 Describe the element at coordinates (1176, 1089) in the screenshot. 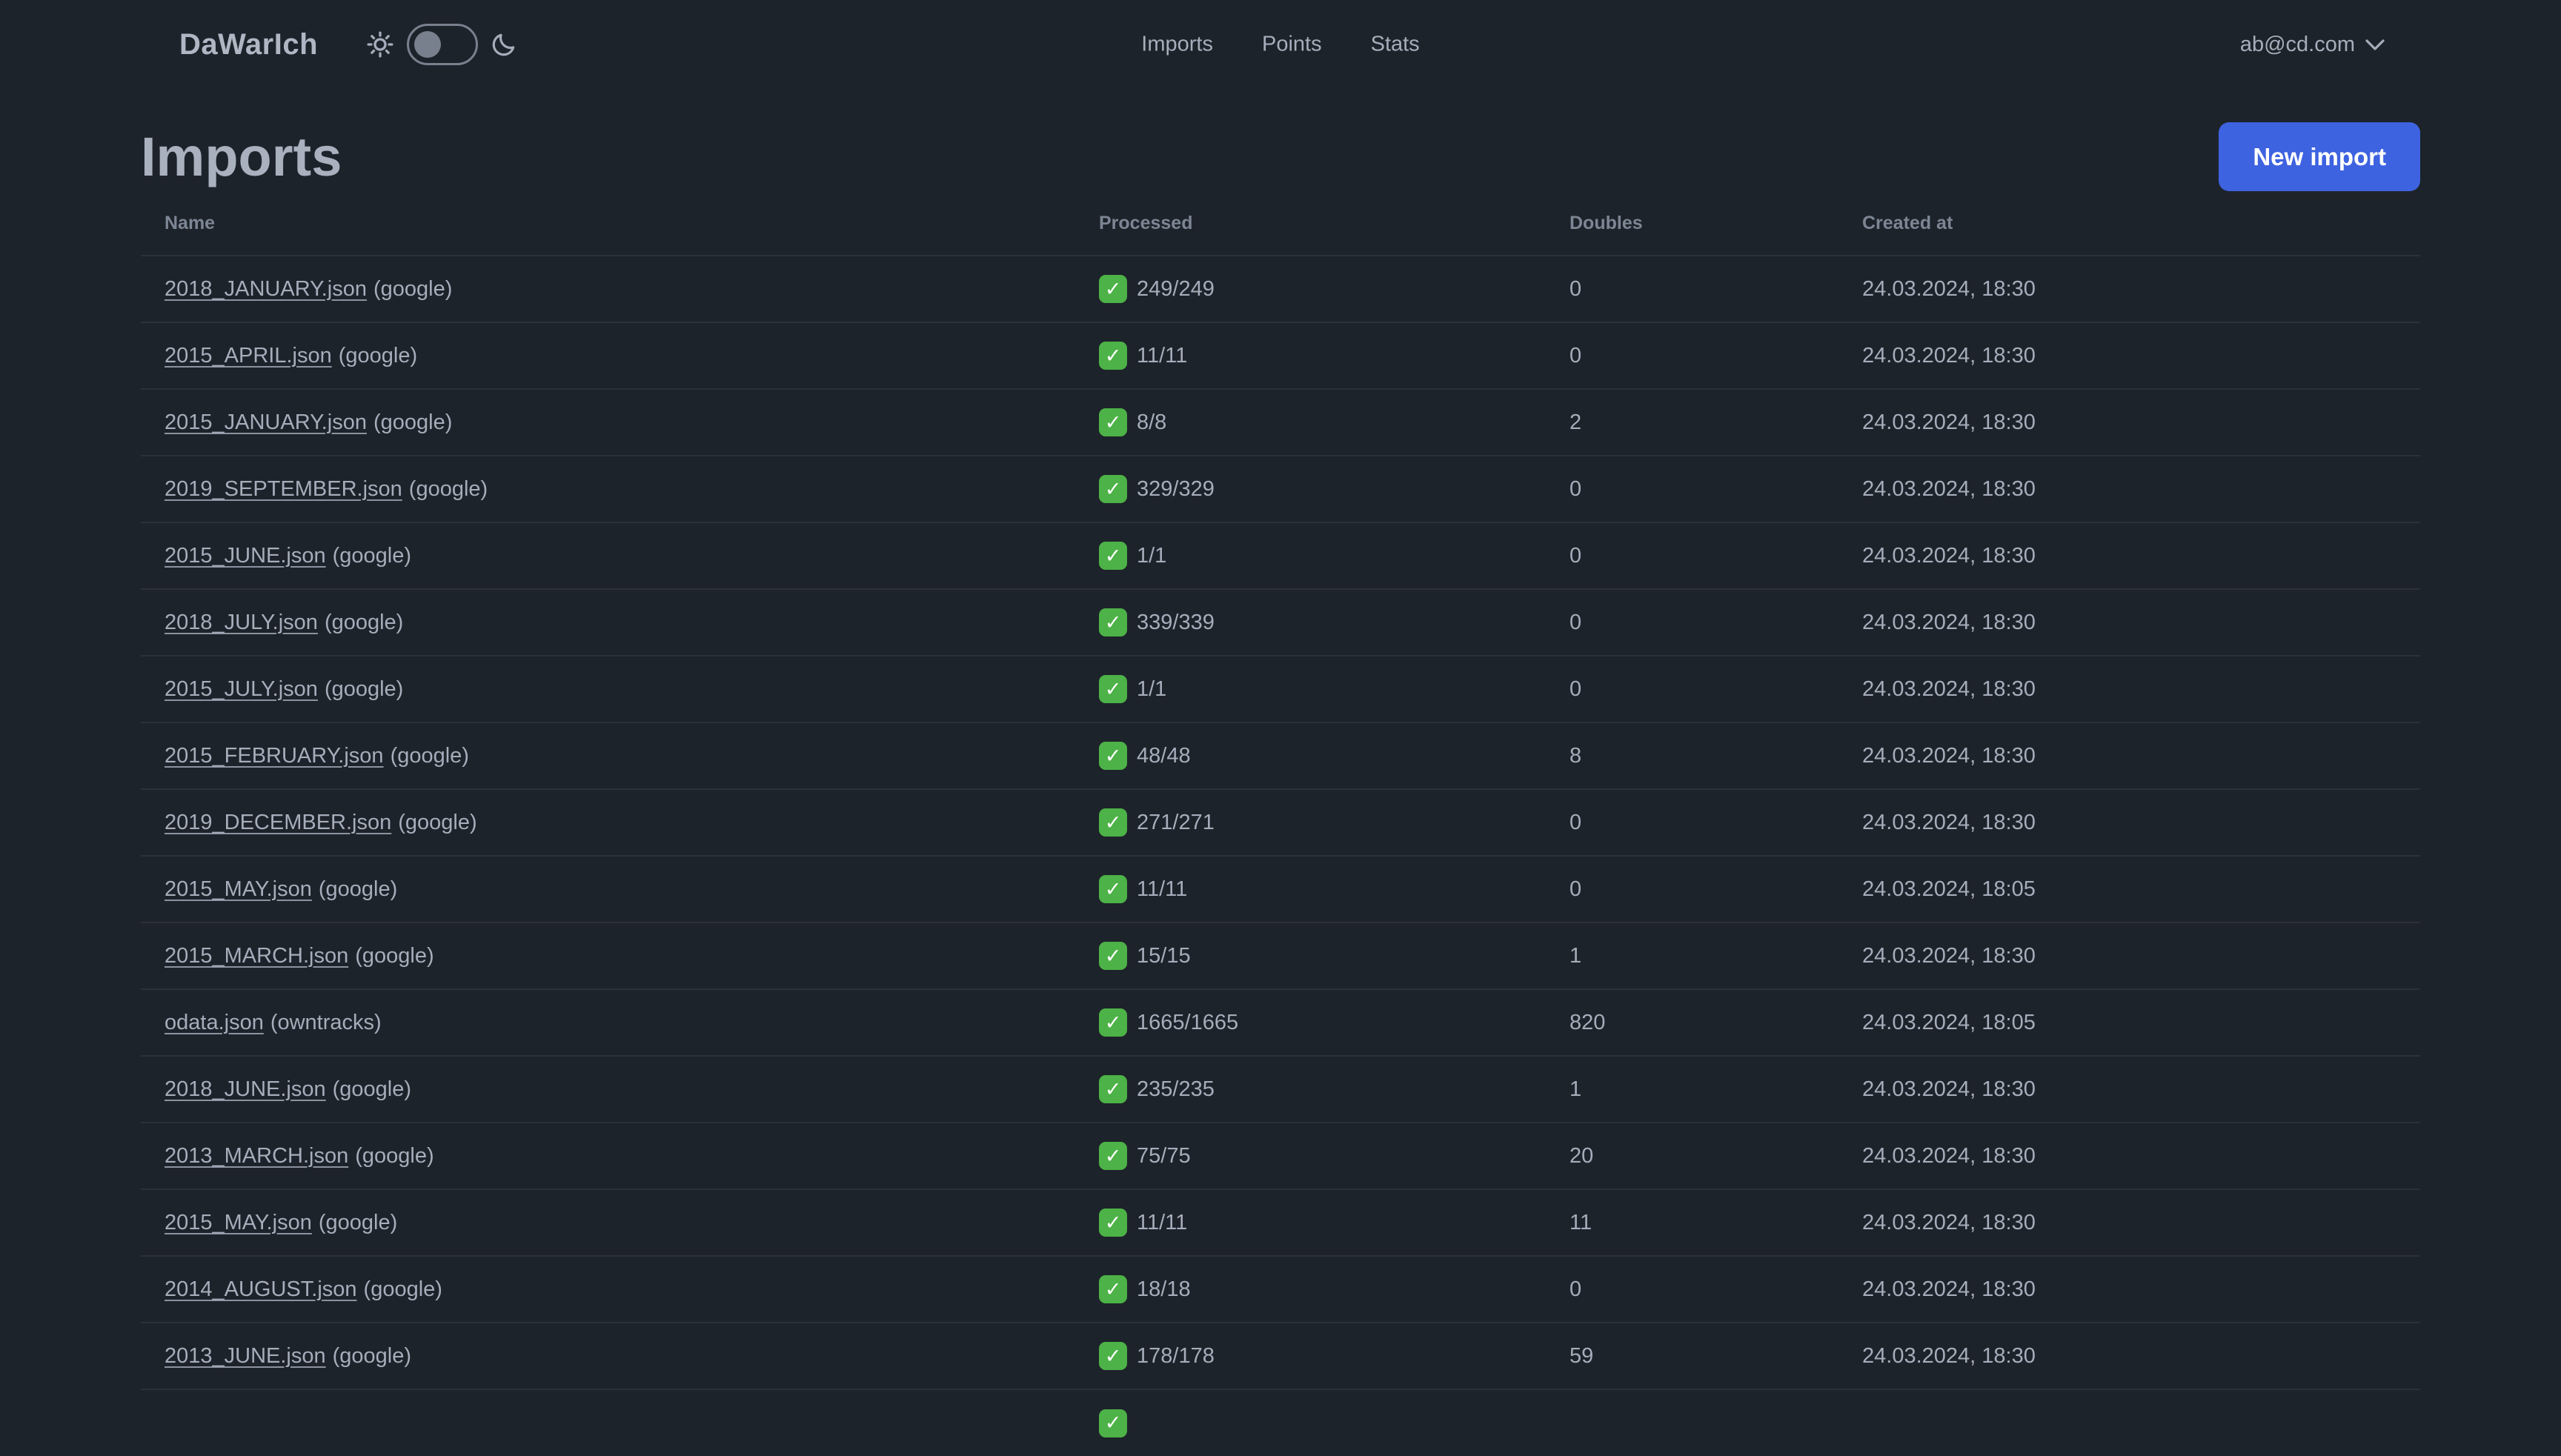

I see `processed-count: 235/235` at that location.